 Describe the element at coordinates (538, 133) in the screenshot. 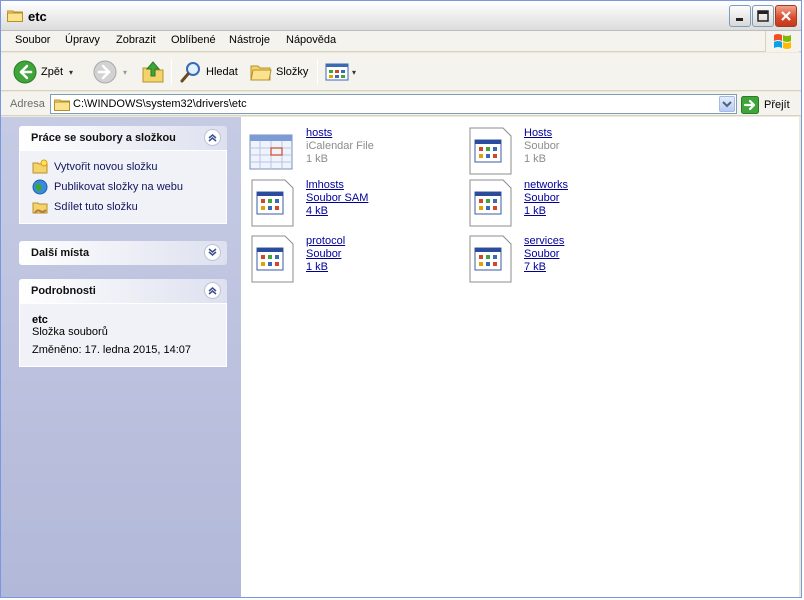

I see `file-name: Hosts` at that location.